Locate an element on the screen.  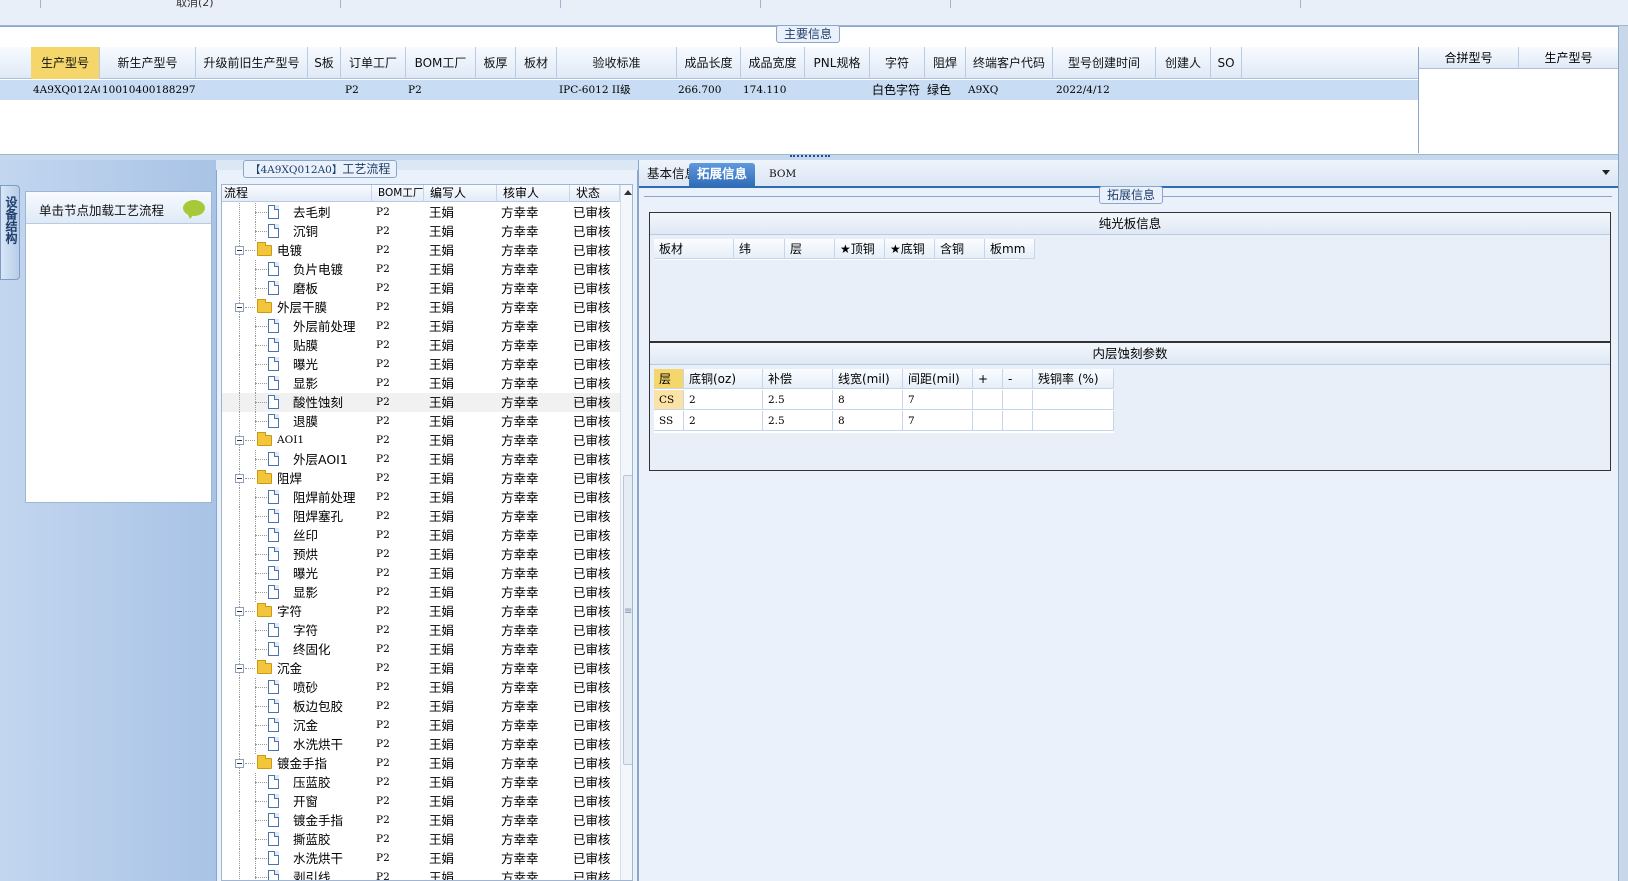
tree-leaf-row: 压蓝胶 P2 王娟 方幸幸 已审核 is located at coordinates (421, 782).